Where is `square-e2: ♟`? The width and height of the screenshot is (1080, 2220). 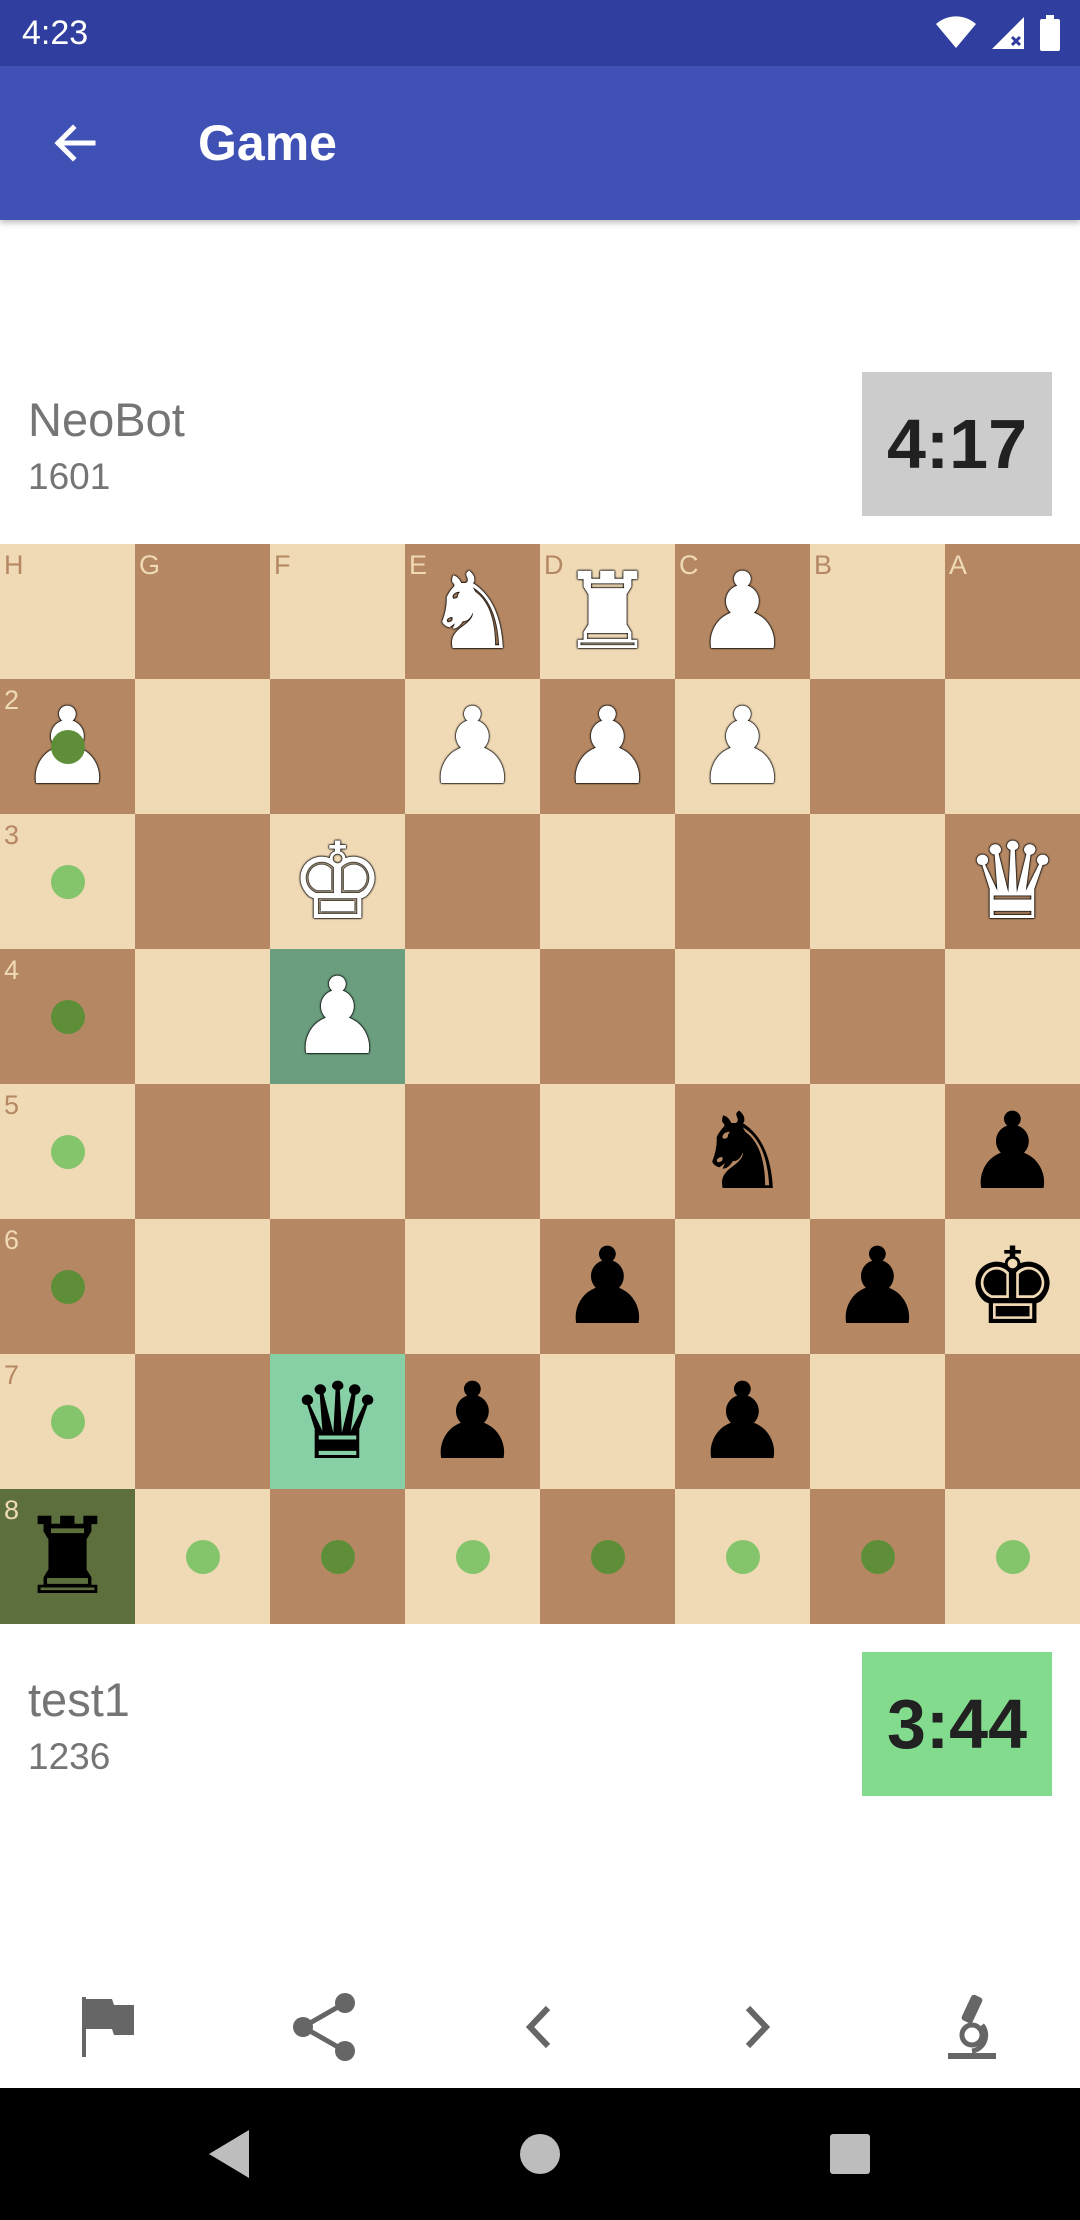 square-e2: ♟ is located at coordinates (472, 746).